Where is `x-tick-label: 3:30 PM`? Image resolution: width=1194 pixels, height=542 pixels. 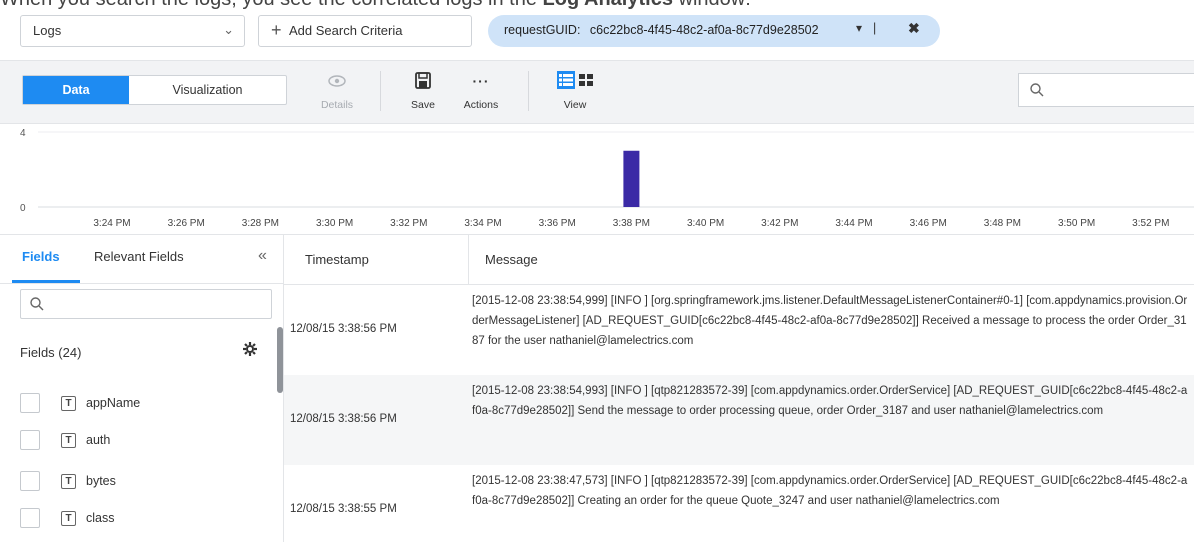
x-tick-label: 3:30 PM is located at coordinates (334, 223).